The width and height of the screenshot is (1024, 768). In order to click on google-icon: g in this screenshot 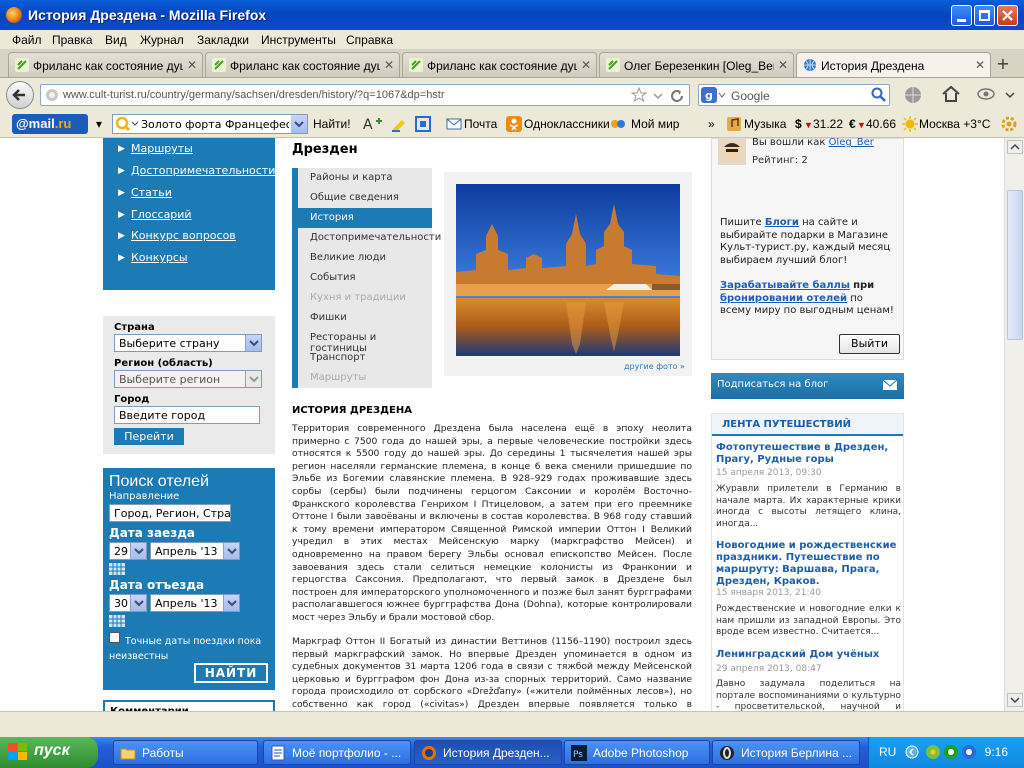, I will do `click(709, 95)`.